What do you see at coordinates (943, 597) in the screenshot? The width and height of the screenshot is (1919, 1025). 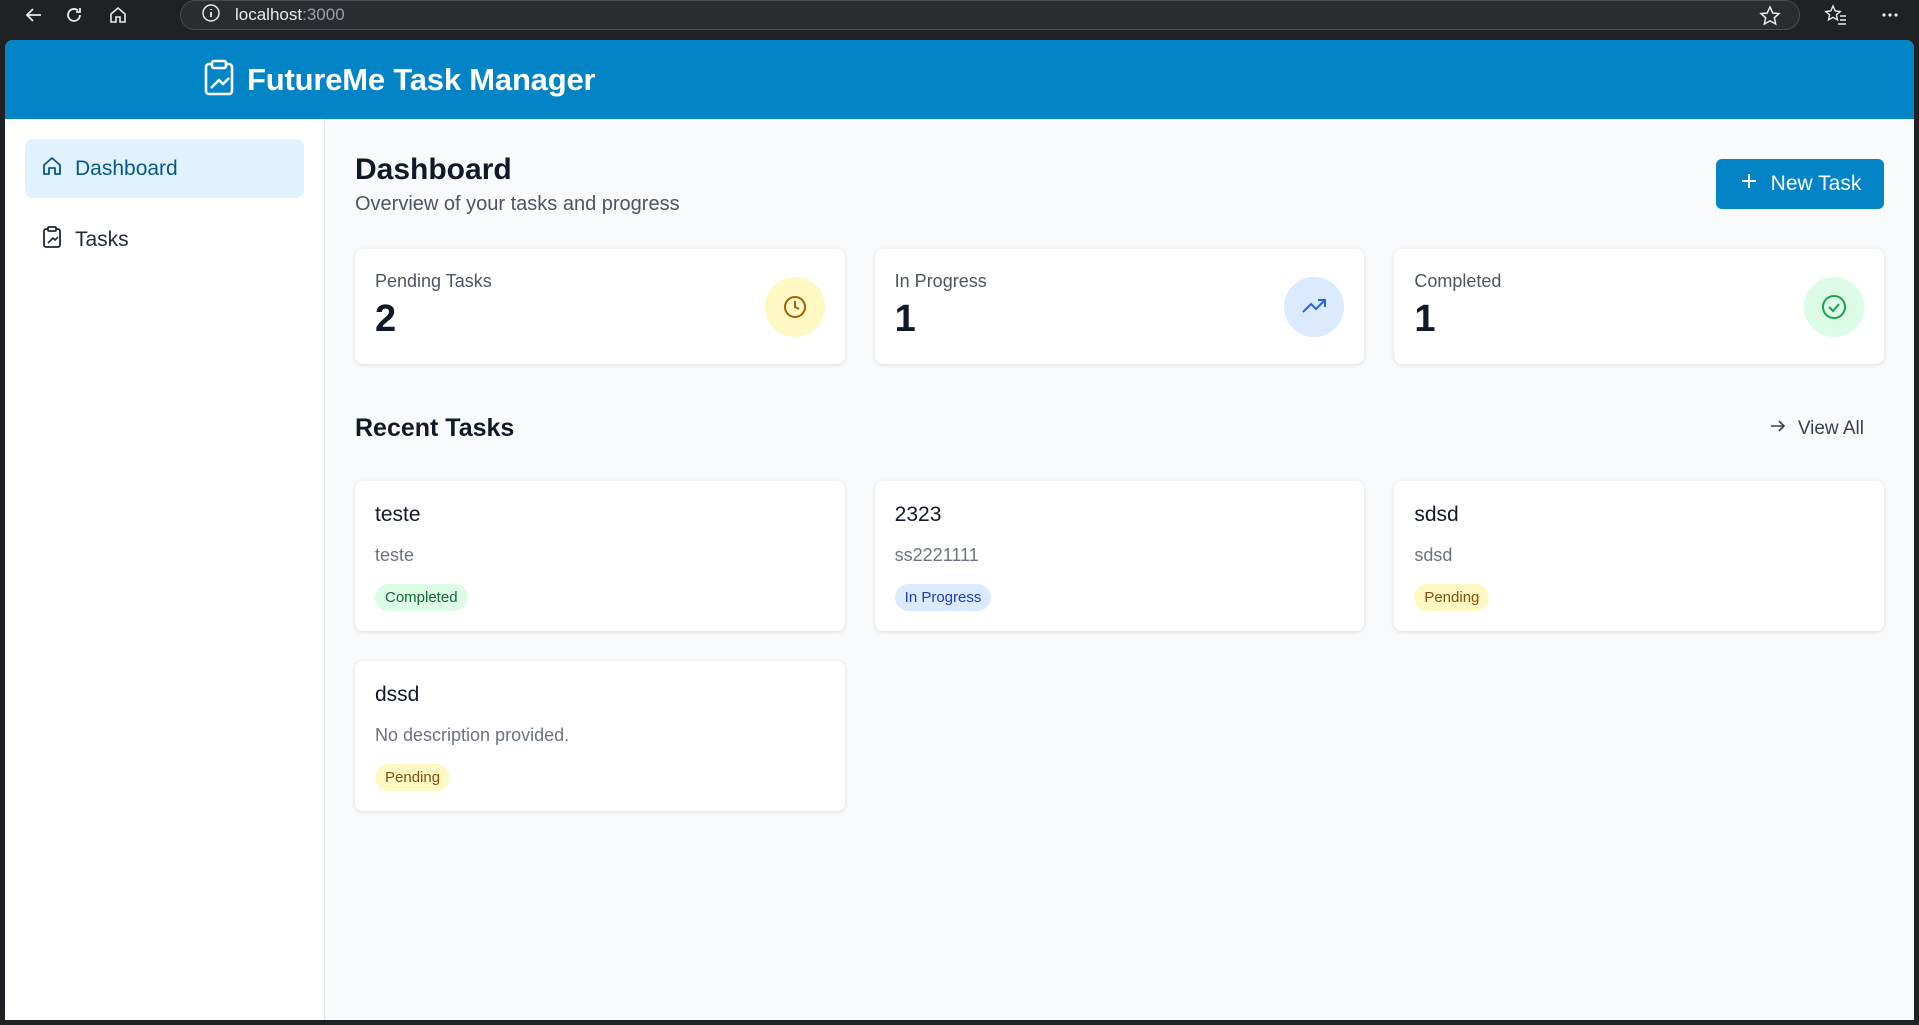 I see `status-badge: In Progress` at bounding box center [943, 597].